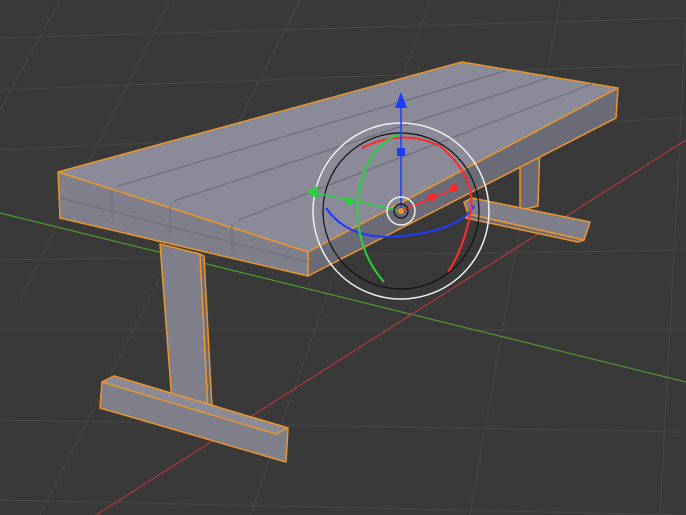 The image size is (686, 515). Describe the element at coordinates (401, 211) in the screenshot. I see `origin-dot` at that location.